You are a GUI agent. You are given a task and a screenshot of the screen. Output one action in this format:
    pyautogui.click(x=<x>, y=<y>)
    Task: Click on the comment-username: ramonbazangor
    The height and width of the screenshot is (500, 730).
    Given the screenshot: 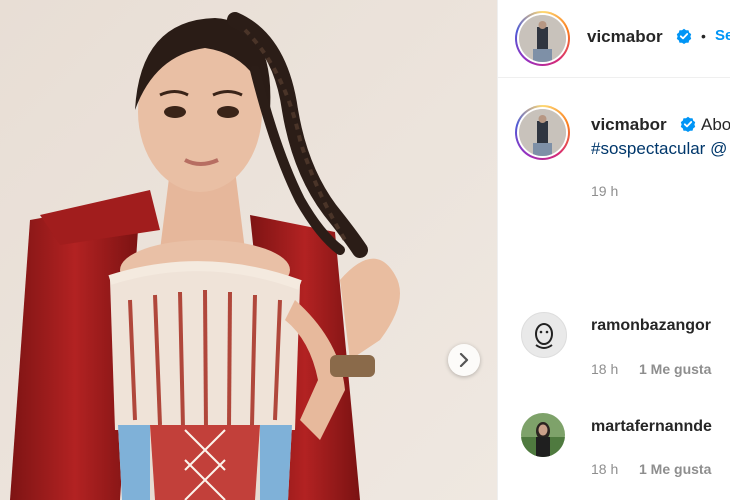 What is the action you would take?
    pyautogui.click(x=651, y=326)
    